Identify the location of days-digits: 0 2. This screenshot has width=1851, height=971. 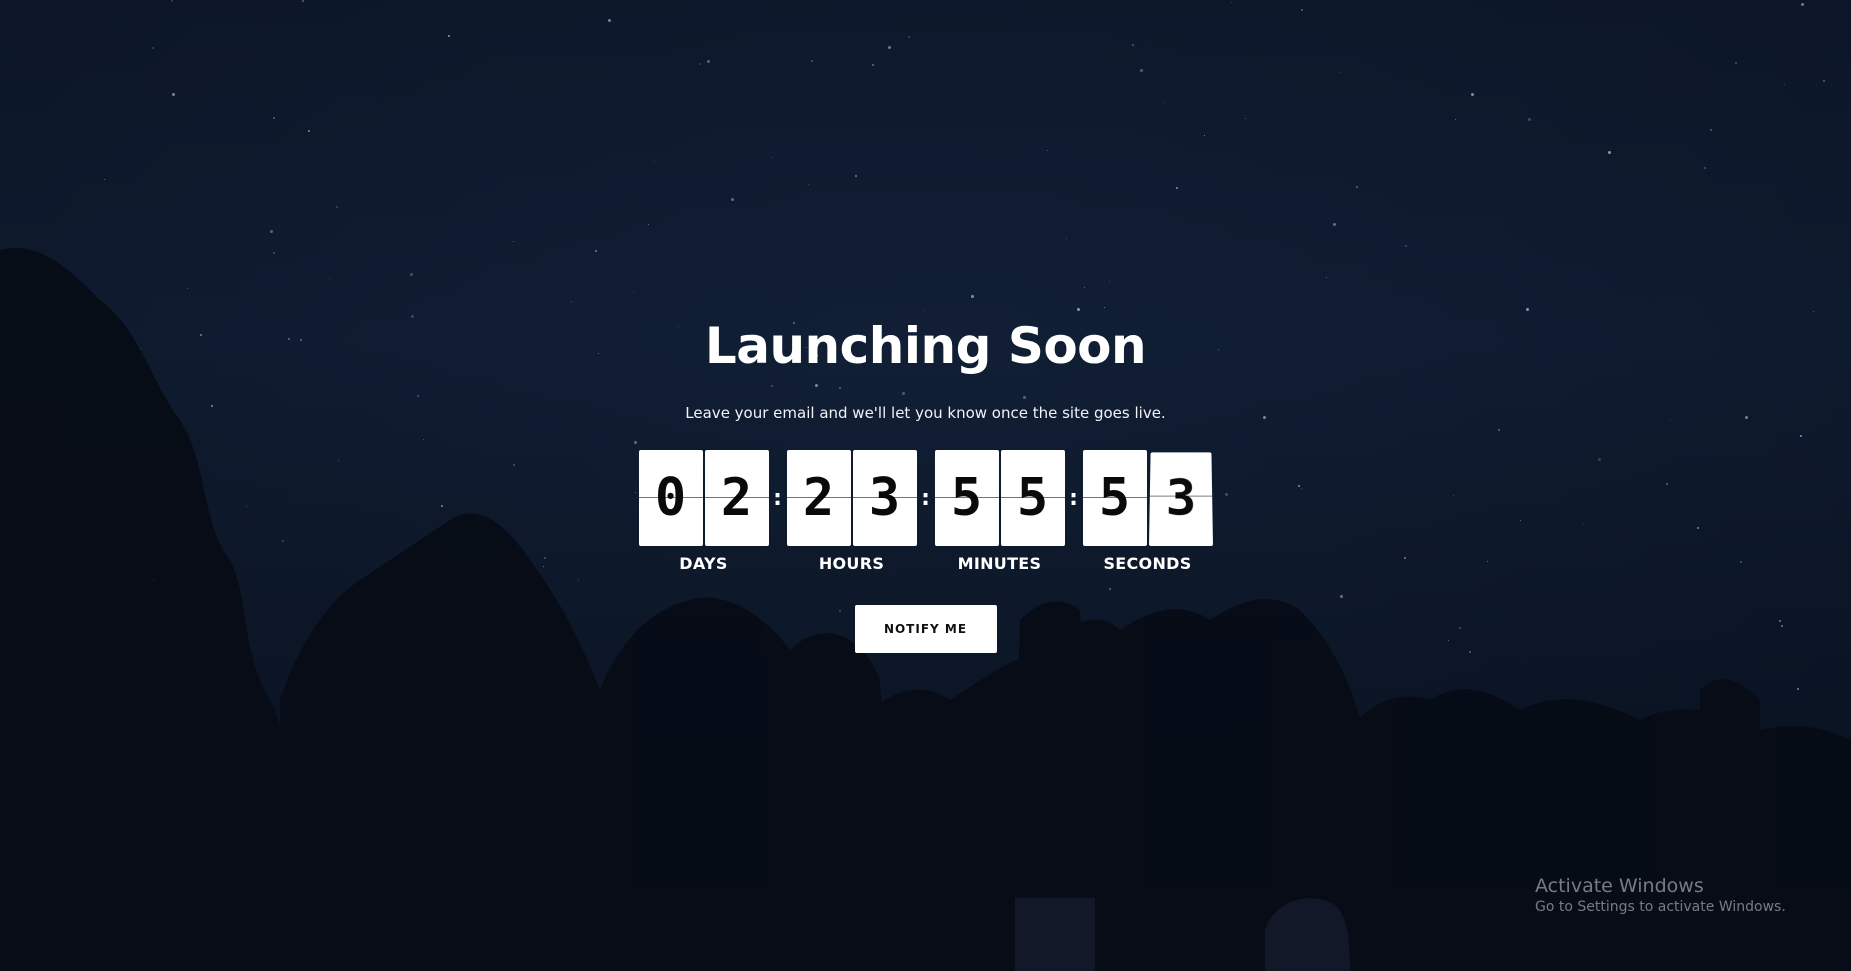
(703, 498).